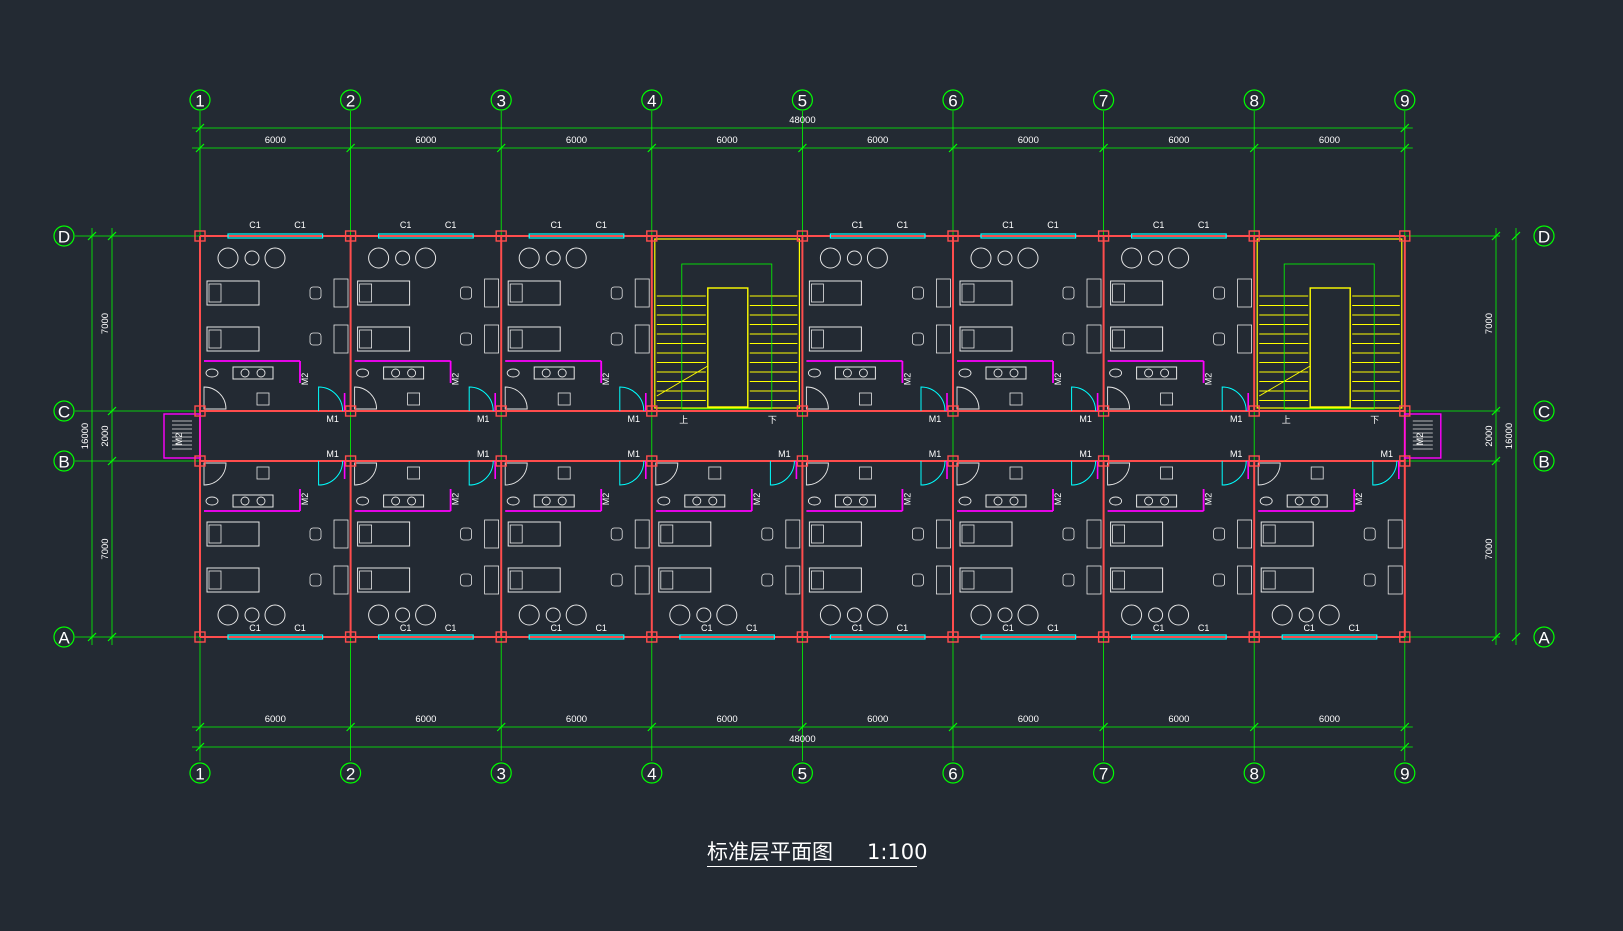 This screenshot has height=931, width=1623. What do you see at coordinates (501, 773) in the screenshot?
I see `axis-bubble-bottom-3: 3` at bounding box center [501, 773].